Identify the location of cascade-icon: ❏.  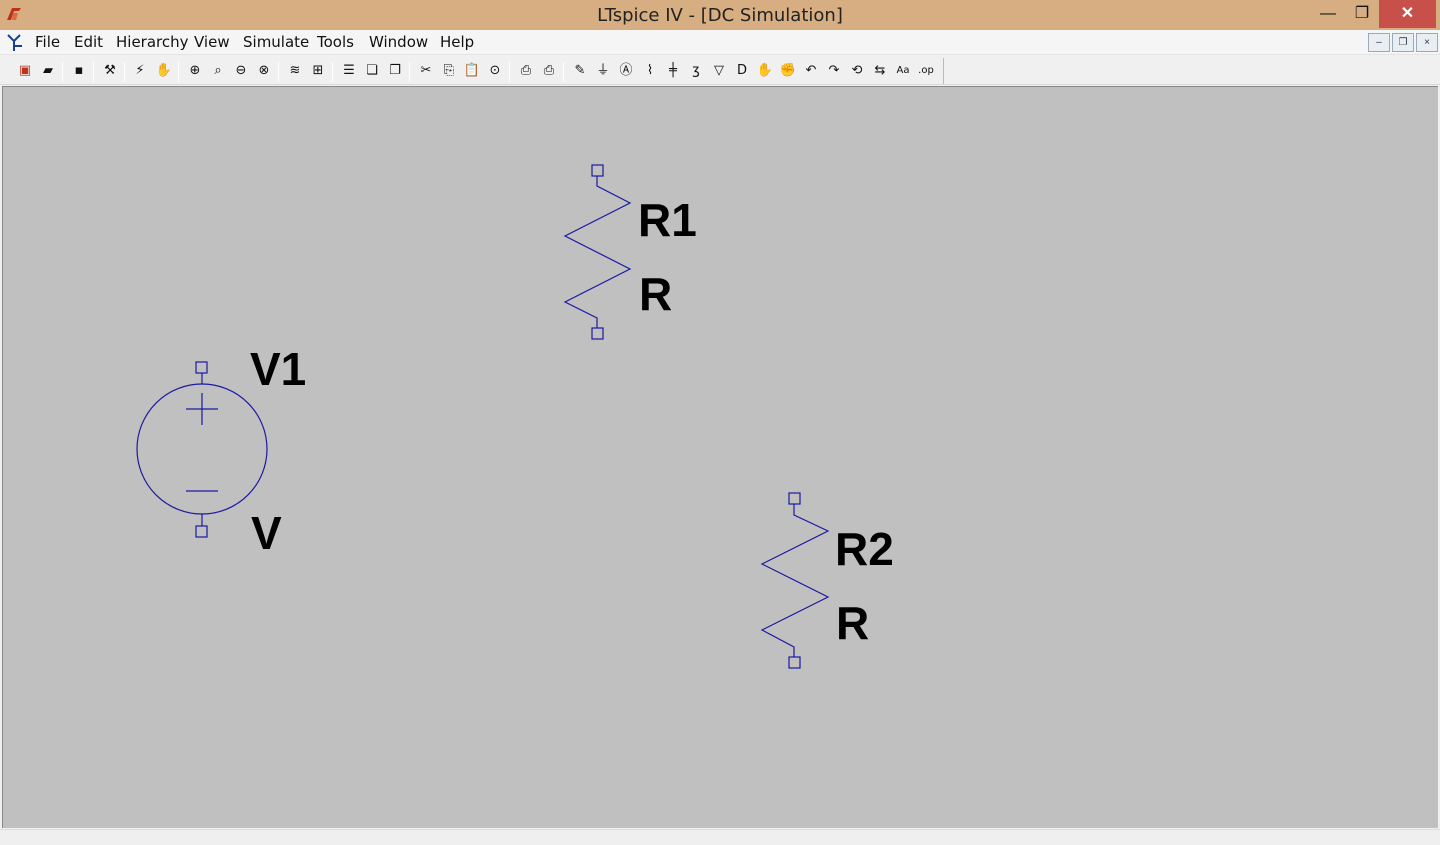
(372, 71).